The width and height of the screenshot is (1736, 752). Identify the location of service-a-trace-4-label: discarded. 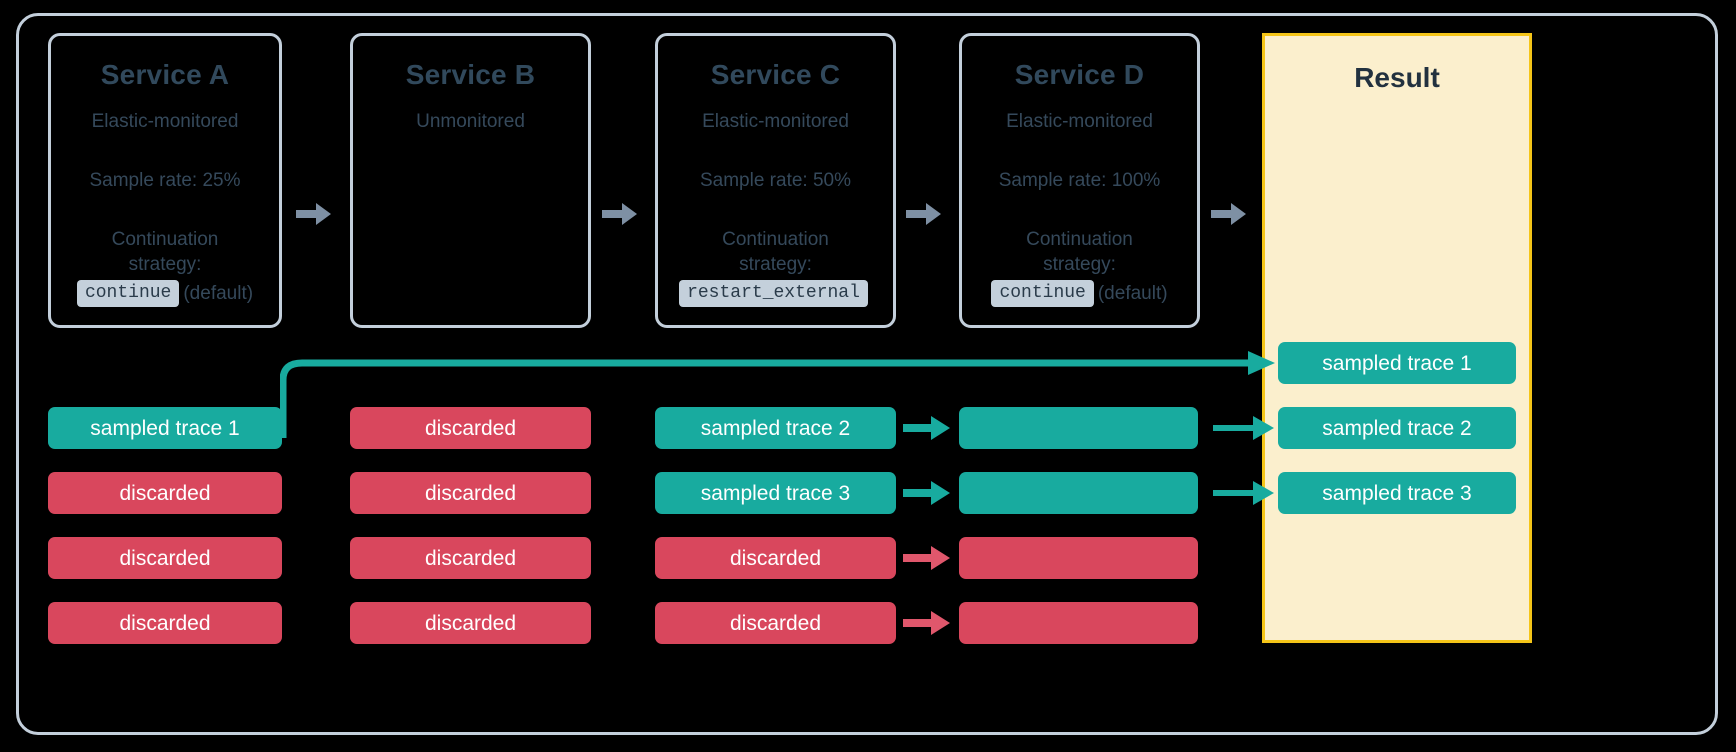
(165, 623).